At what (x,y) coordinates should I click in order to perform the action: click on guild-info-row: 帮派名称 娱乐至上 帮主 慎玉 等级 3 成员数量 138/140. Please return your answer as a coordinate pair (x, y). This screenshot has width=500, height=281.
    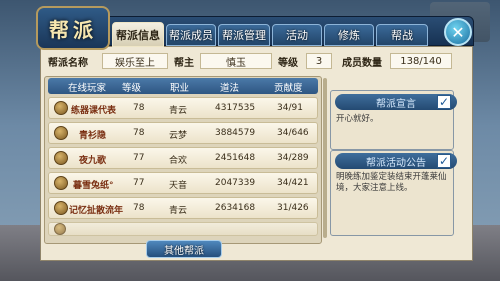
    Looking at the image, I should click on (256, 62).